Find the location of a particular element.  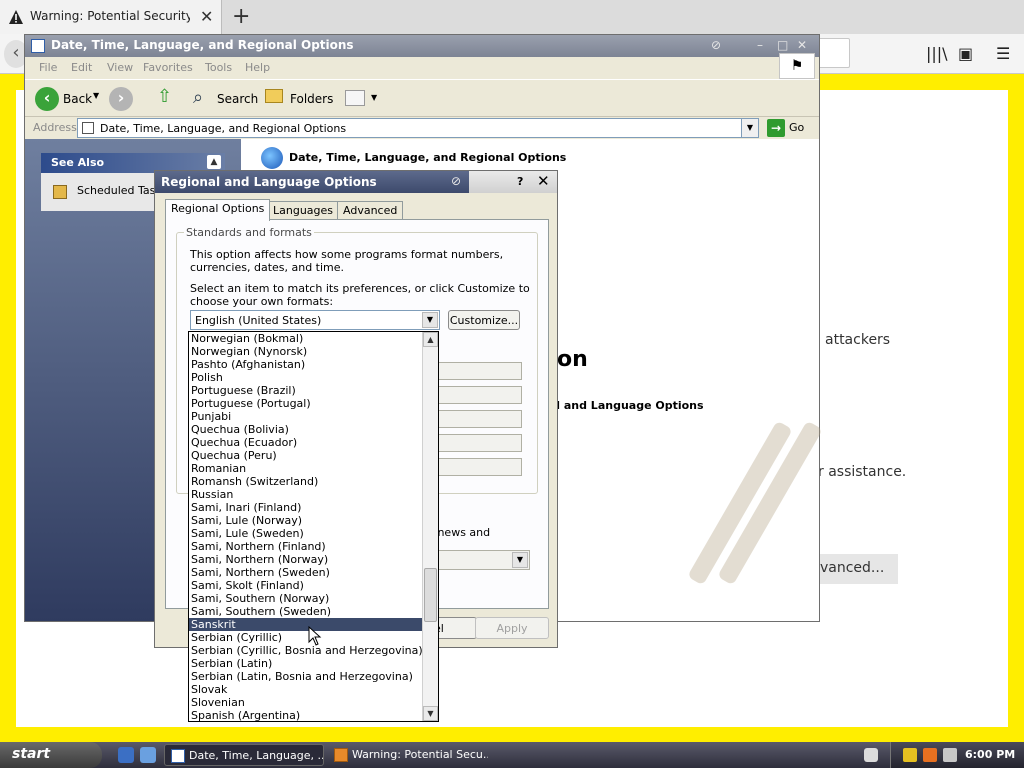

folders-button: Folders is located at coordinates (311, 99).